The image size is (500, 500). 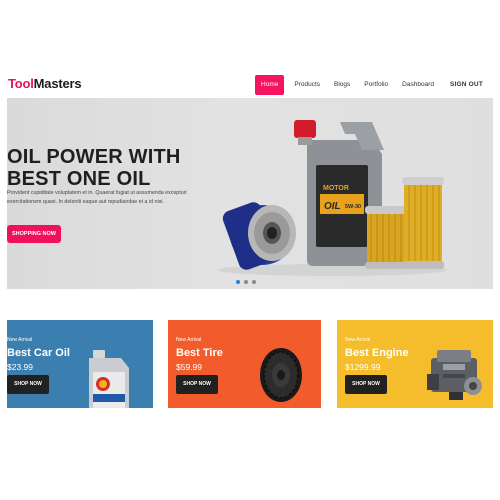 I want to click on svg-text: OIL, so click(x=332, y=206).